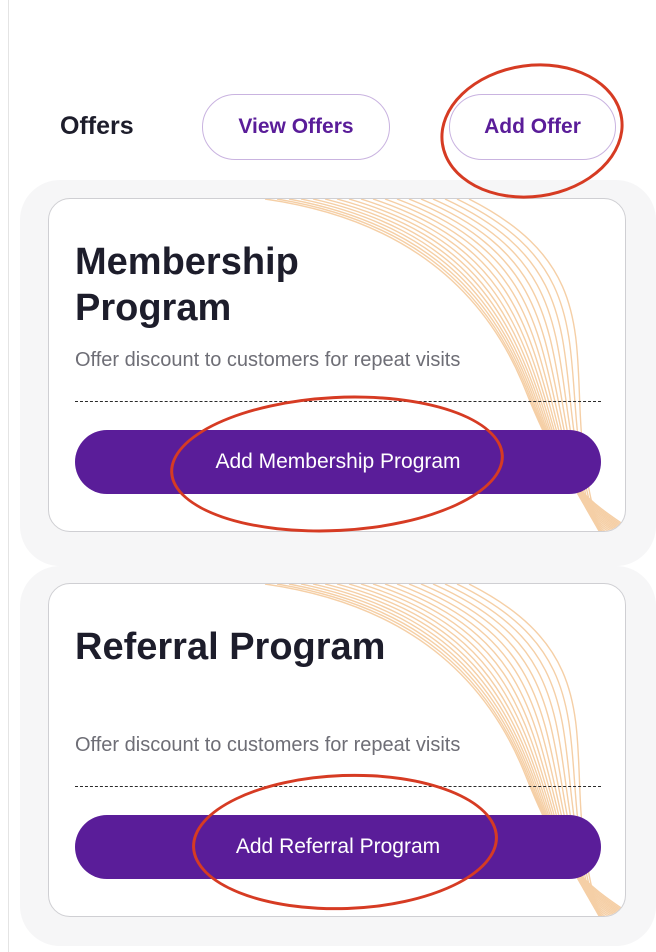  What do you see at coordinates (296, 127) in the screenshot?
I see `view-offers-button: View Offers` at bounding box center [296, 127].